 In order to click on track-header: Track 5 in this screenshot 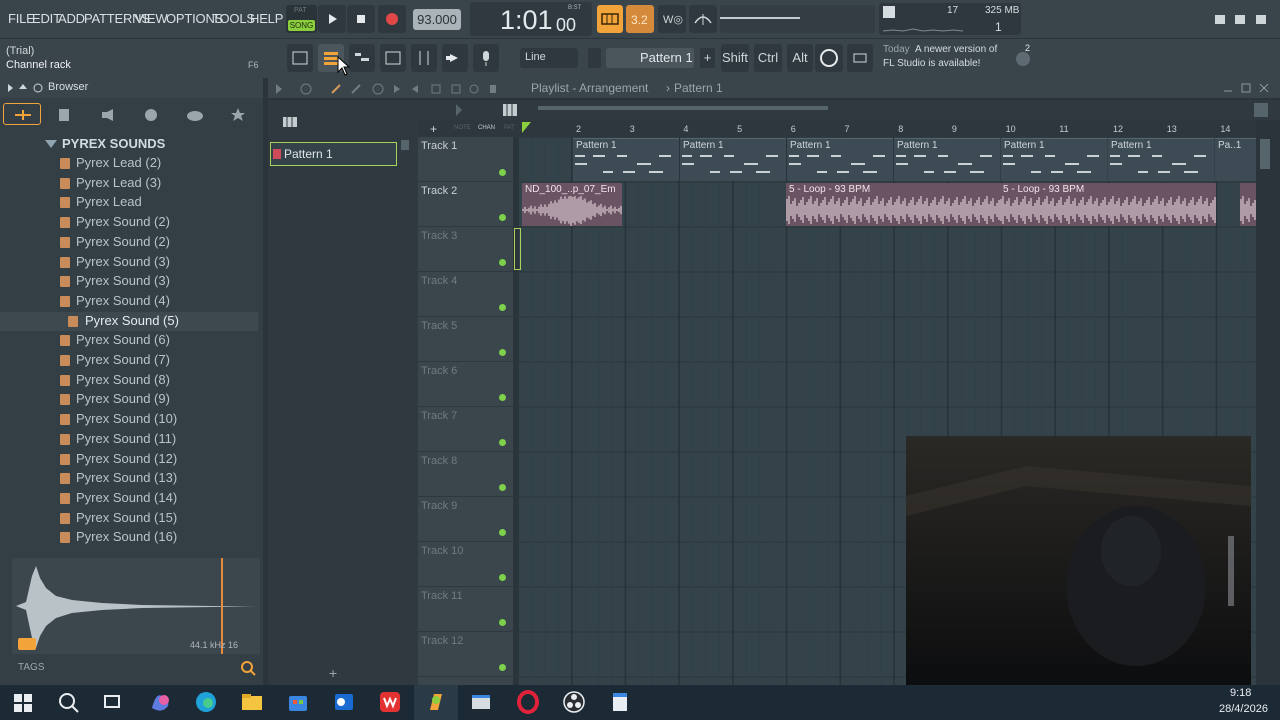, I will do `click(465, 339)`.